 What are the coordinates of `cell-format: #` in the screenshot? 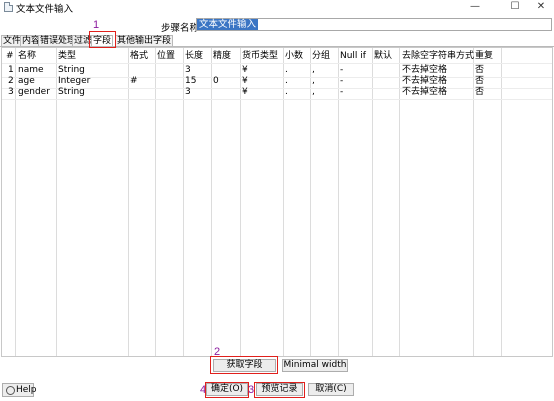 It's located at (134, 81).